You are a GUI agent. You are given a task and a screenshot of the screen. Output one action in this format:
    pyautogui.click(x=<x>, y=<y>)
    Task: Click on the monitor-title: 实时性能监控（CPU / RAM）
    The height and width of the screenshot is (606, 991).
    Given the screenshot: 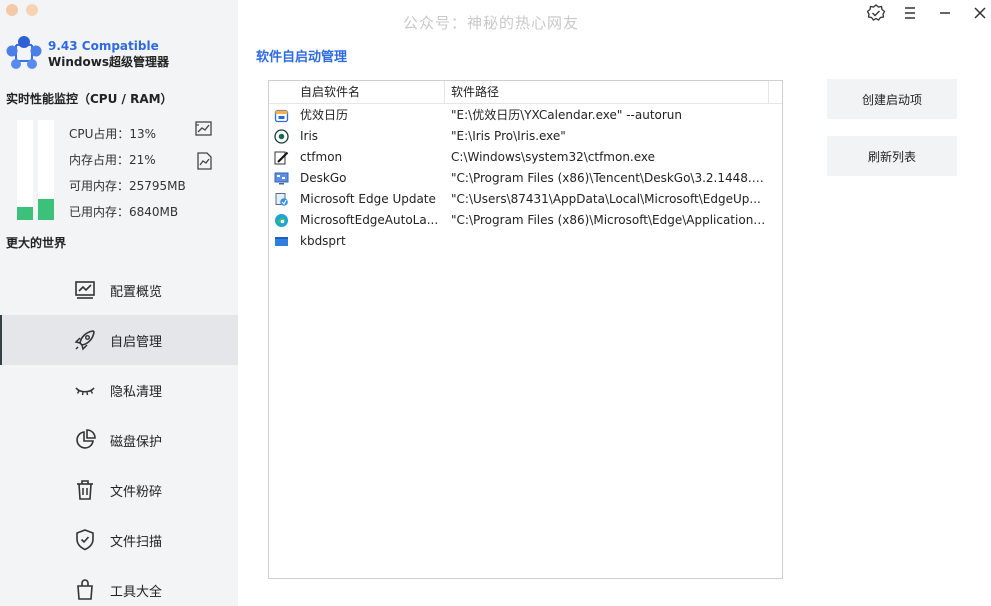 What is the action you would take?
    pyautogui.click(x=89, y=99)
    